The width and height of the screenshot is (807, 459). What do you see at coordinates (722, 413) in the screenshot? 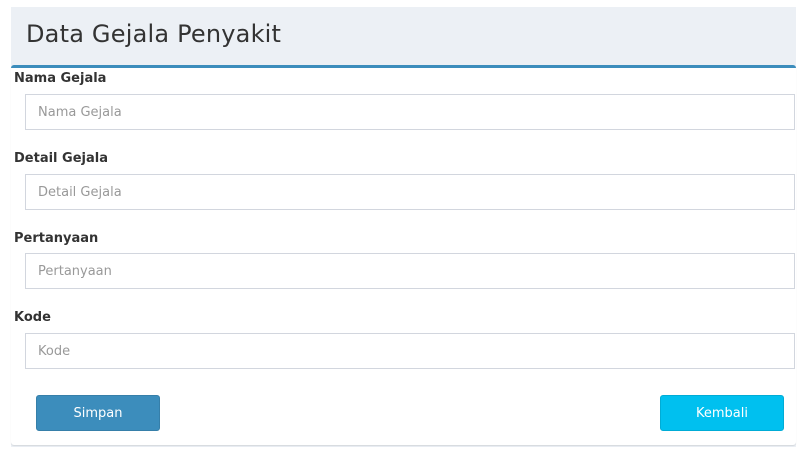
I see `back-button: Kembali` at bounding box center [722, 413].